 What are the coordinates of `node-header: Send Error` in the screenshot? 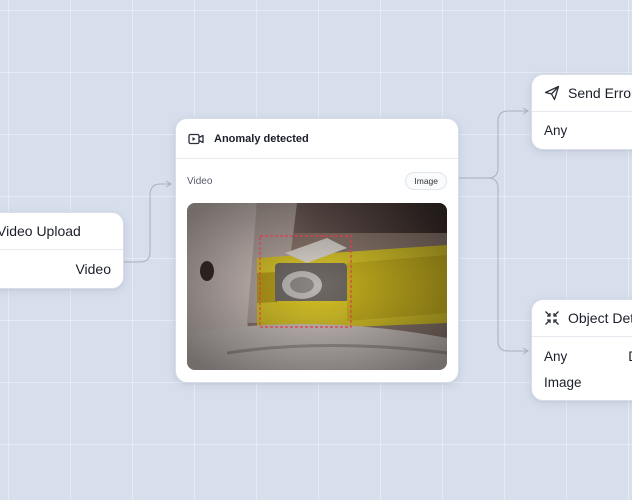 It's located at (582, 93).